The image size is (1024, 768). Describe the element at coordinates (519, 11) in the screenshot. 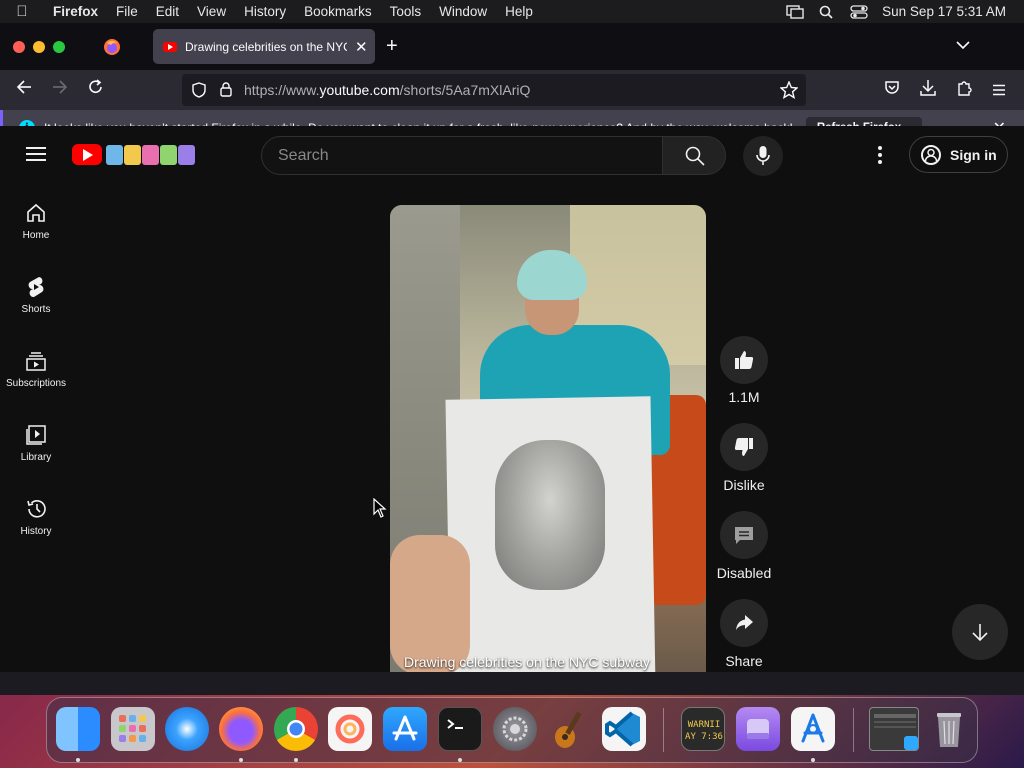

I see `menu-help: Help` at that location.